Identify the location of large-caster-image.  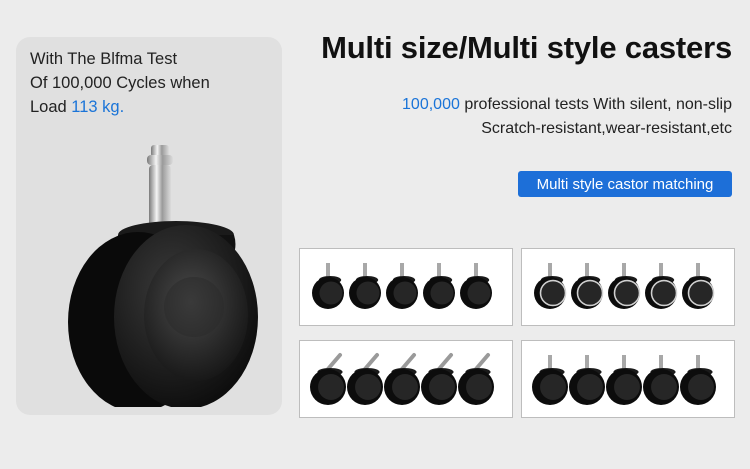
(163, 276).